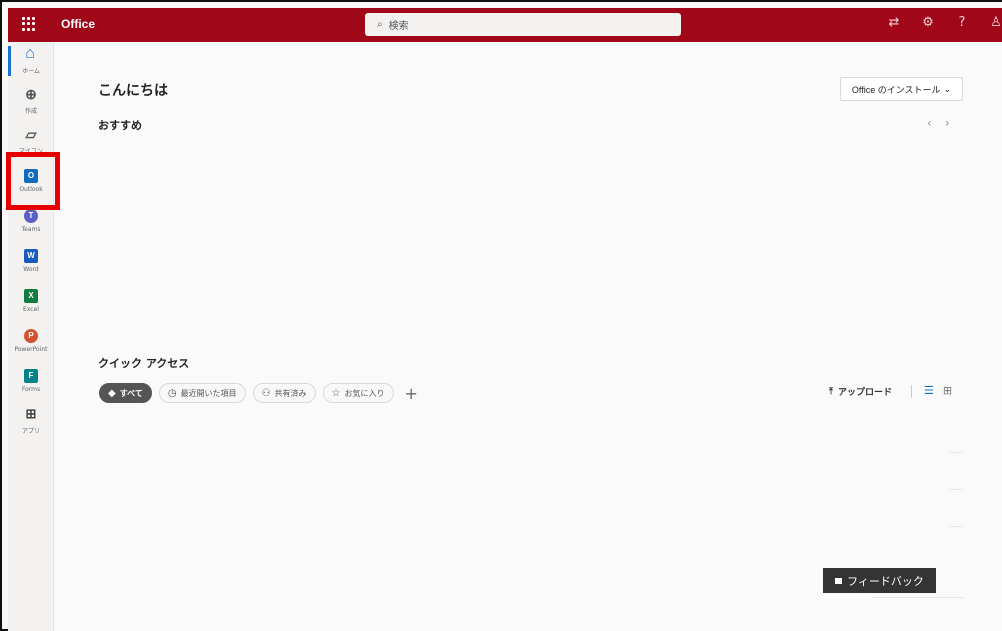  What do you see at coordinates (29, 24) in the screenshot?
I see `grid-icon` at bounding box center [29, 24].